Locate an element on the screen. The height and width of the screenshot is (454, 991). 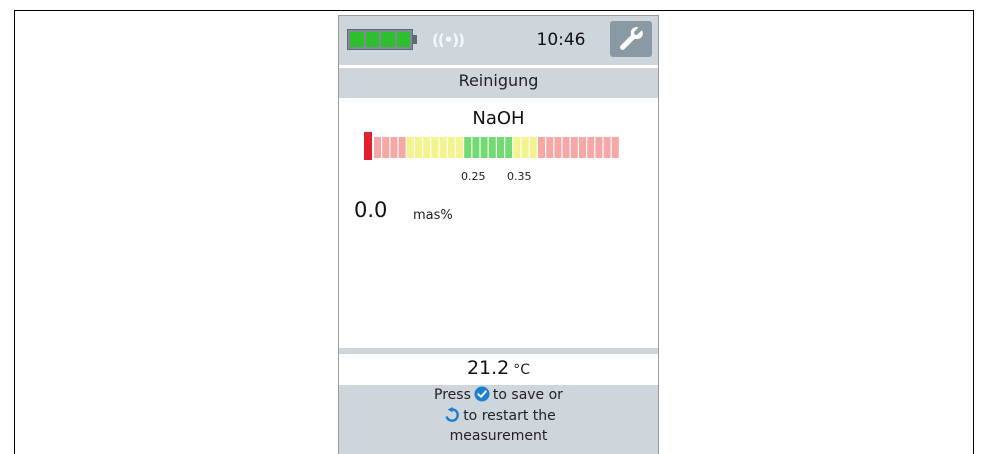
temperature-row: 21.2 °C is located at coordinates (498, 368).